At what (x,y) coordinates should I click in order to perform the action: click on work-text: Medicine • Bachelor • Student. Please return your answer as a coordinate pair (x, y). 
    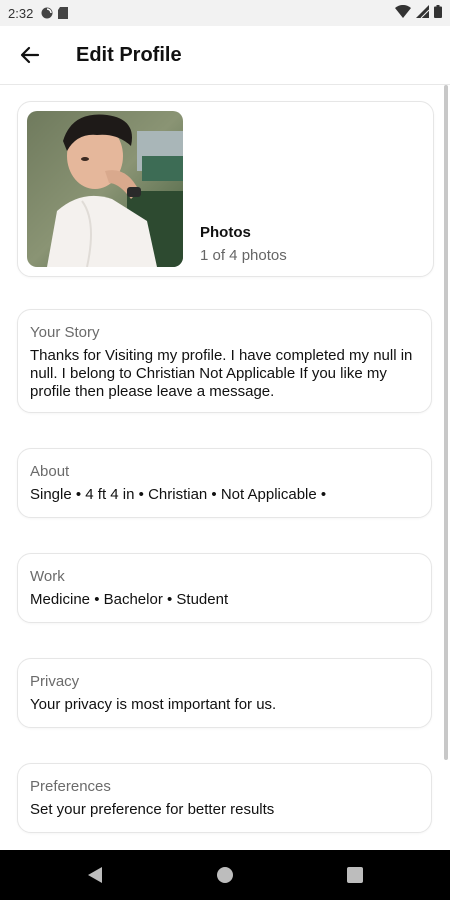
    Looking at the image, I should click on (129, 599).